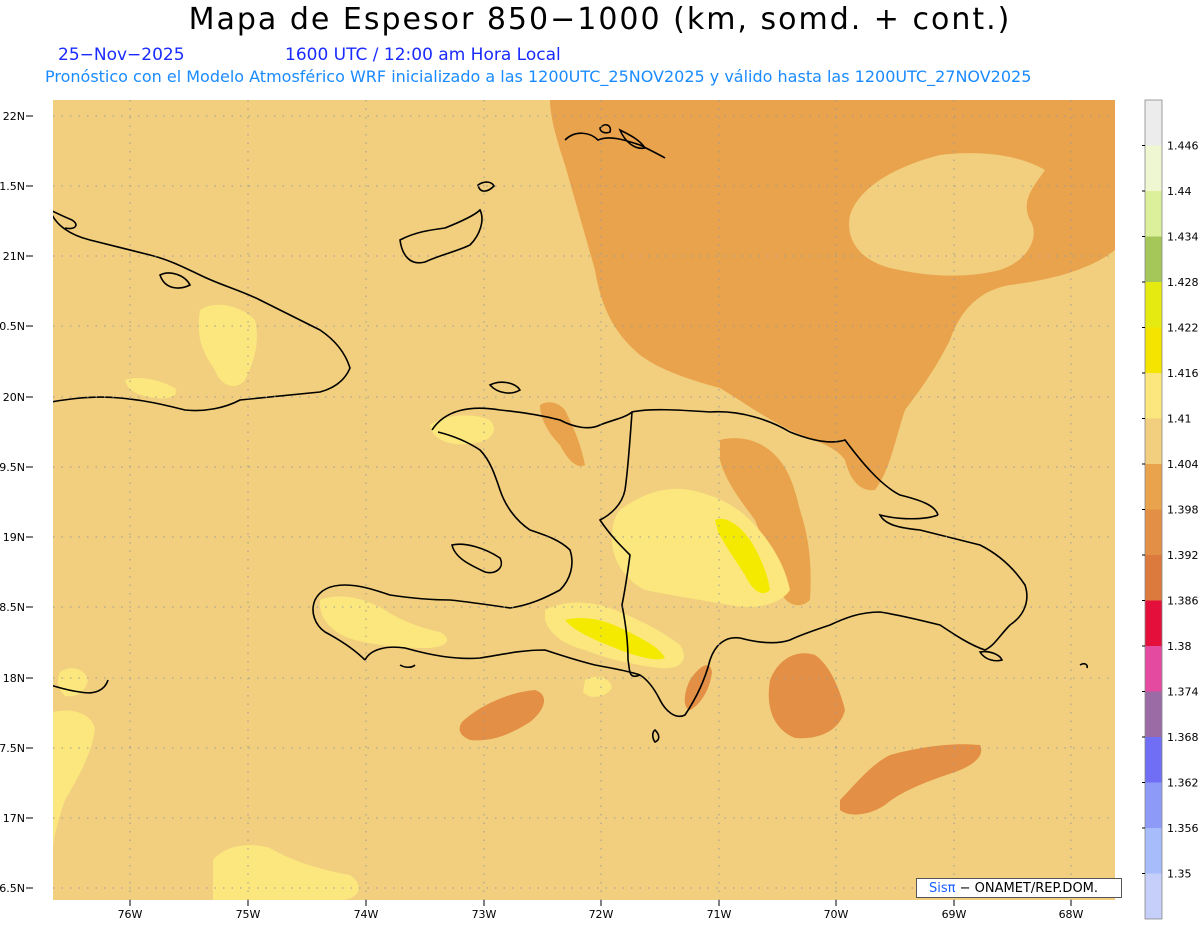 The image size is (1200, 927). What do you see at coordinates (12, 748) in the screenshot?
I see `lat-label: 7.5N` at bounding box center [12, 748].